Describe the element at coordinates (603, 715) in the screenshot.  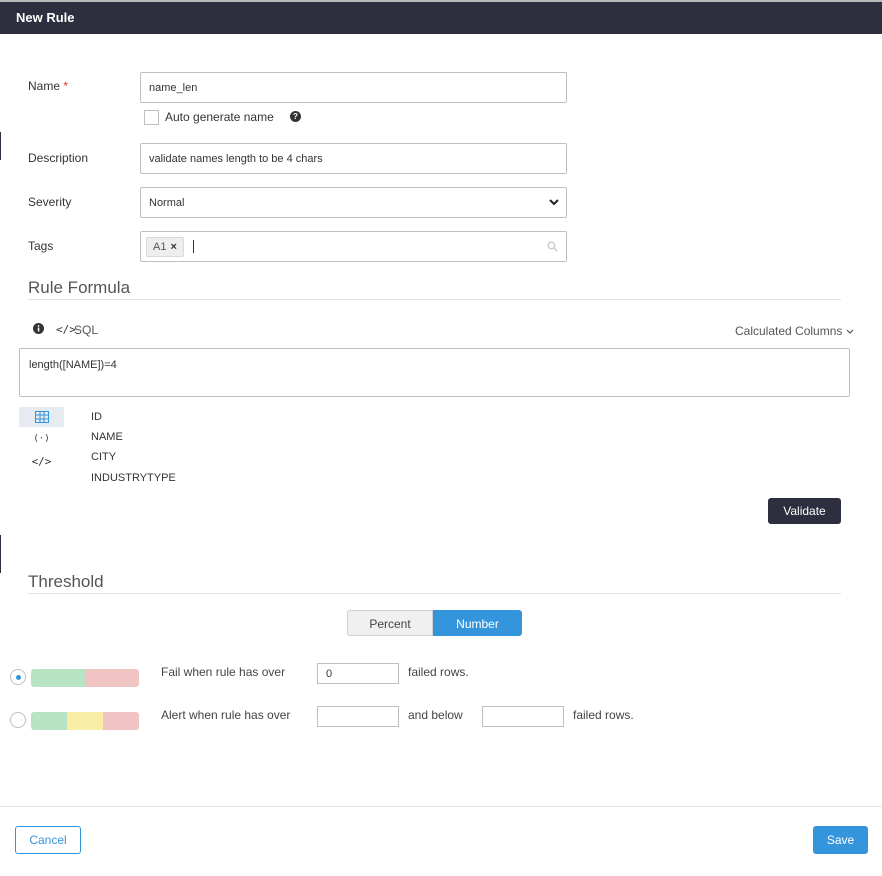
I see `alert-suffix: failed rows.` at that location.